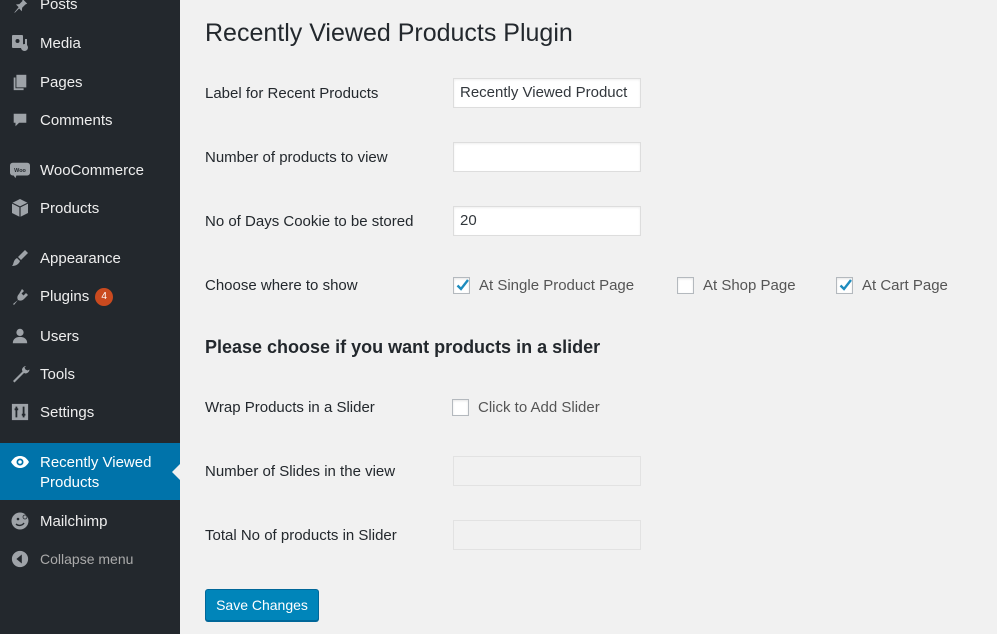  Describe the element at coordinates (20, 43) in the screenshot. I see `media-icon` at that location.